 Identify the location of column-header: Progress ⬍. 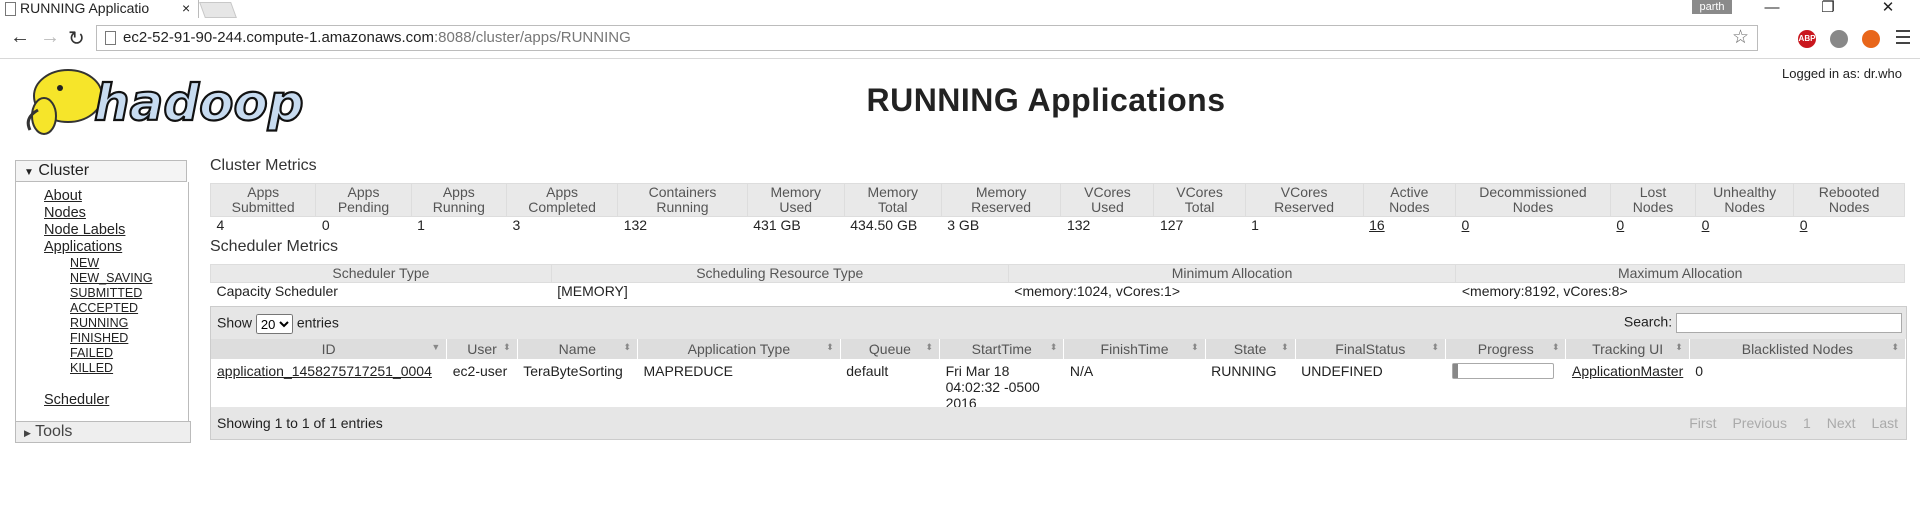
(1506, 349).